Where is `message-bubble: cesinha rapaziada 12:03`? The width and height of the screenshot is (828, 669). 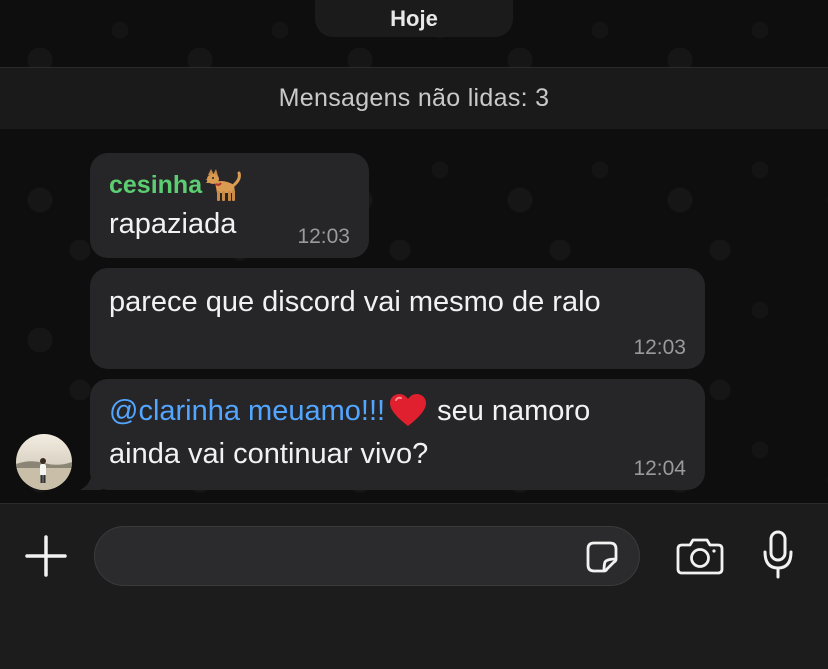 message-bubble: cesinha rapaziada 12:03 is located at coordinates (229, 205).